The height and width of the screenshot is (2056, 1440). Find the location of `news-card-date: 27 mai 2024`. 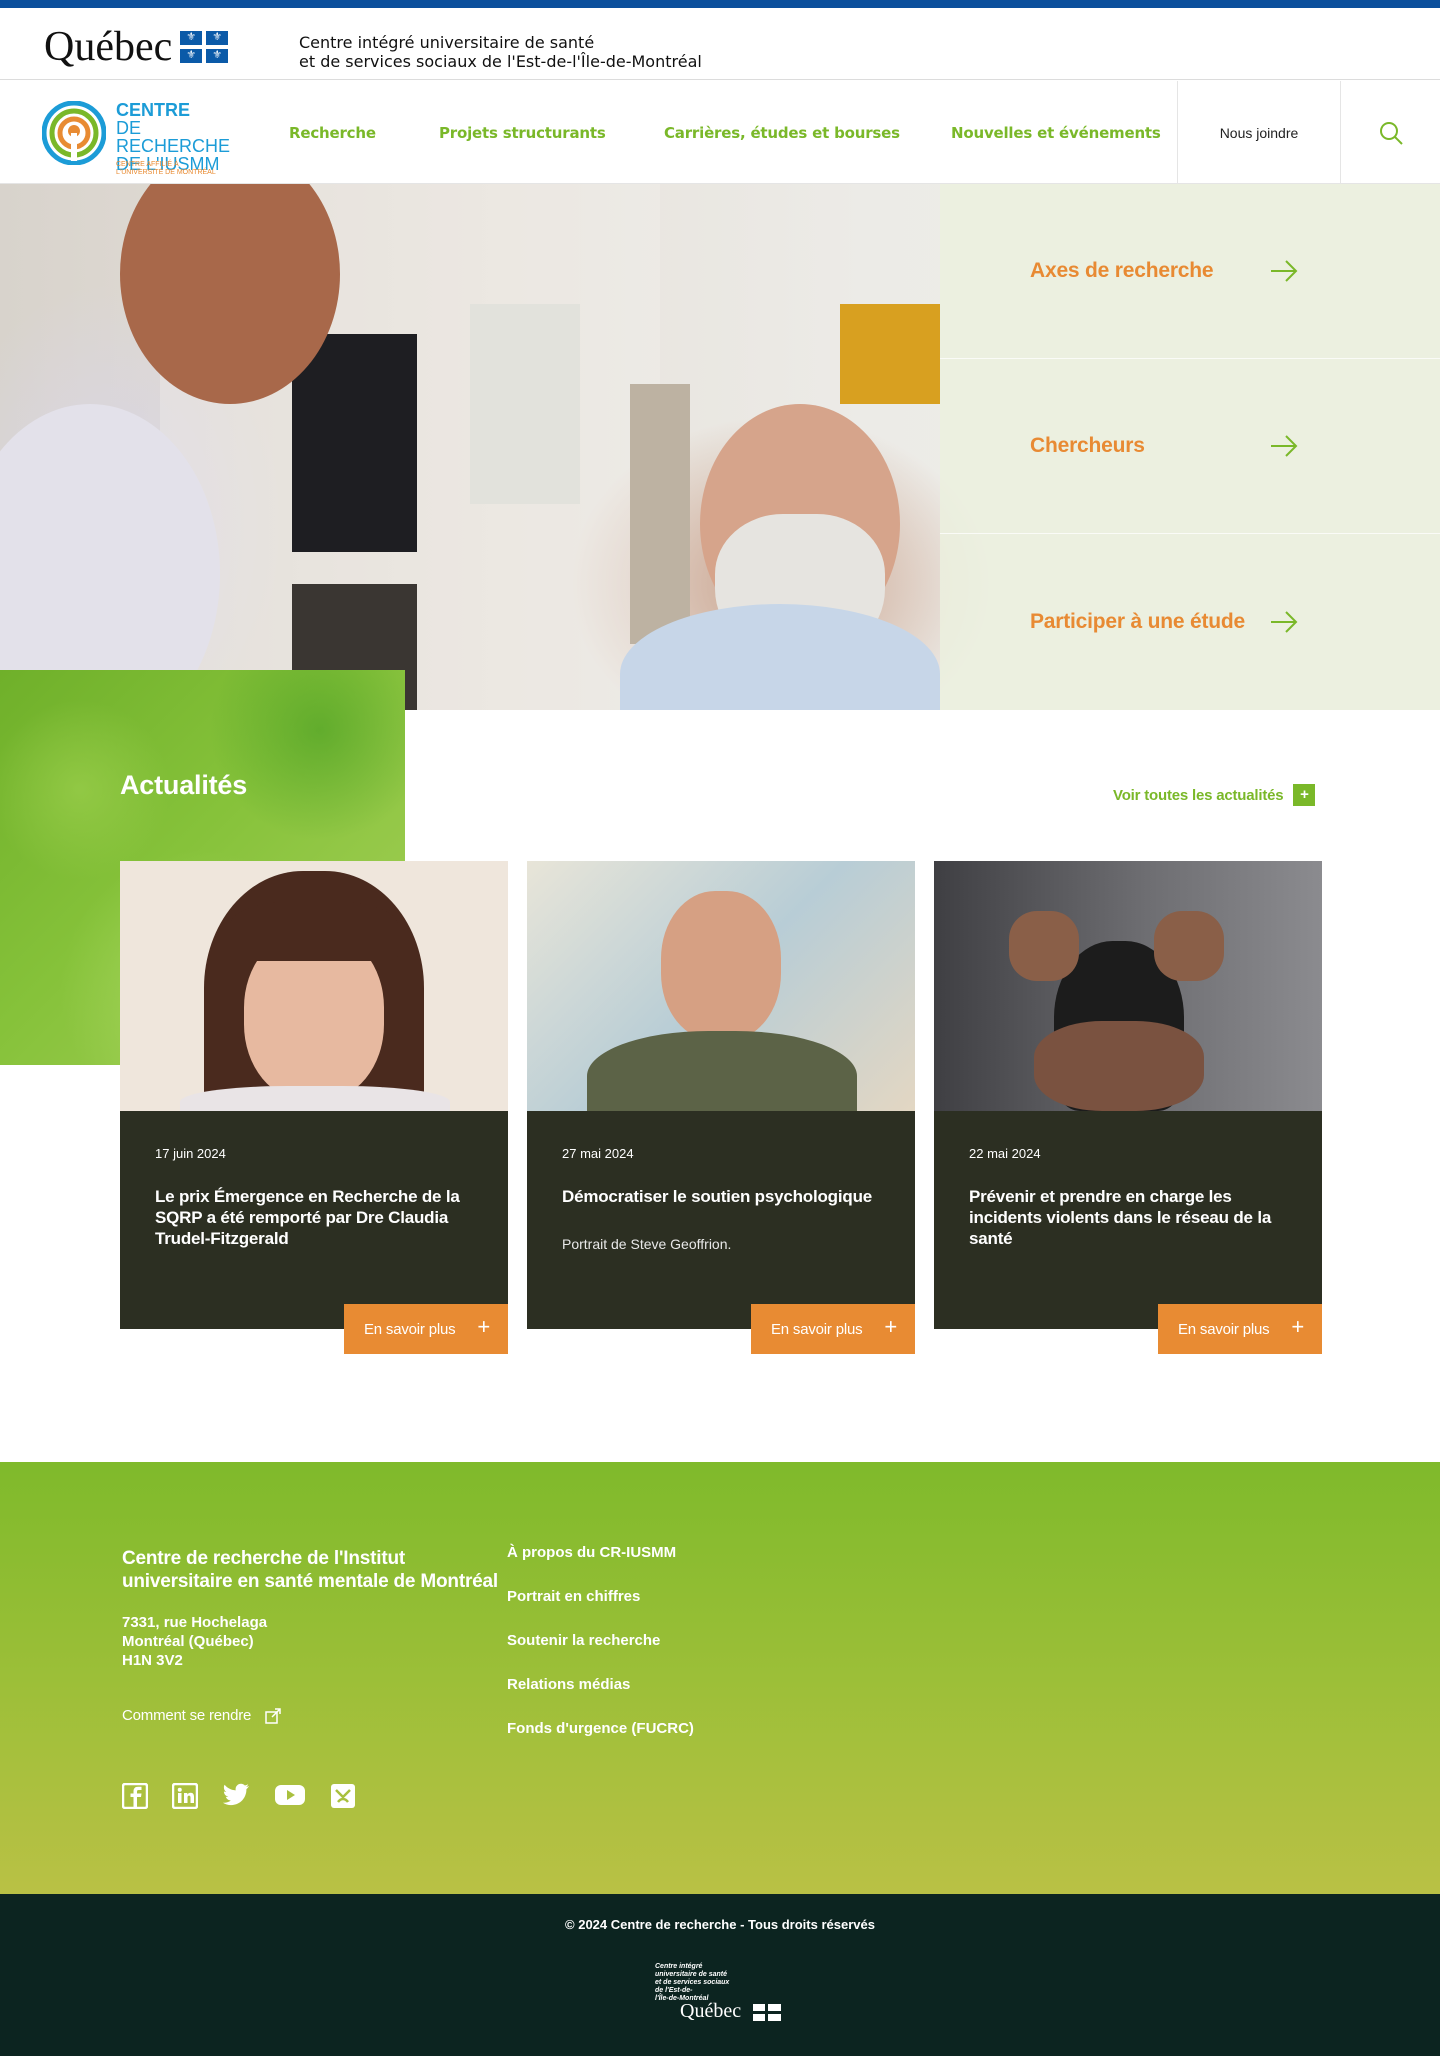

news-card-date: 27 mai 2024 is located at coordinates (598, 1153).